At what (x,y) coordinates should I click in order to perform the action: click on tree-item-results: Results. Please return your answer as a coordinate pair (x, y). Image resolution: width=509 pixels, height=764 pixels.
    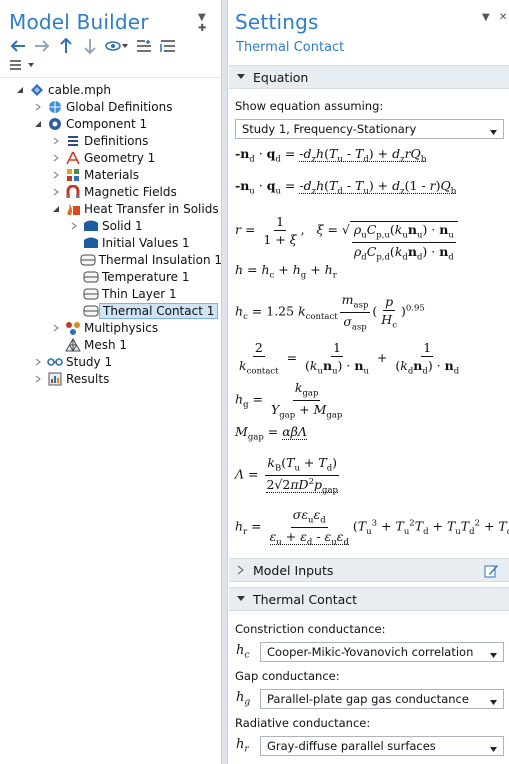
    Looking at the image, I should click on (111, 378).